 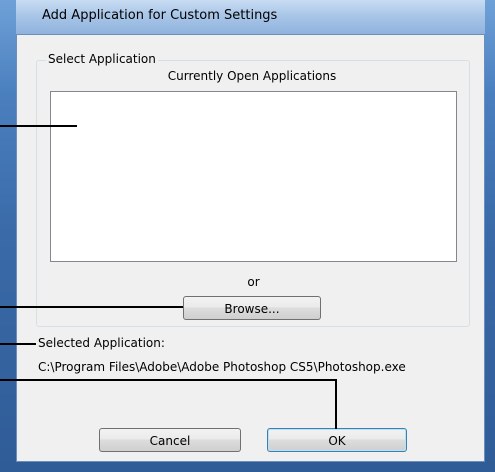 What do you see at coordinates (490, 236) in the screenshot?
I see `window-frame-right` at bounding box center [490, 236].